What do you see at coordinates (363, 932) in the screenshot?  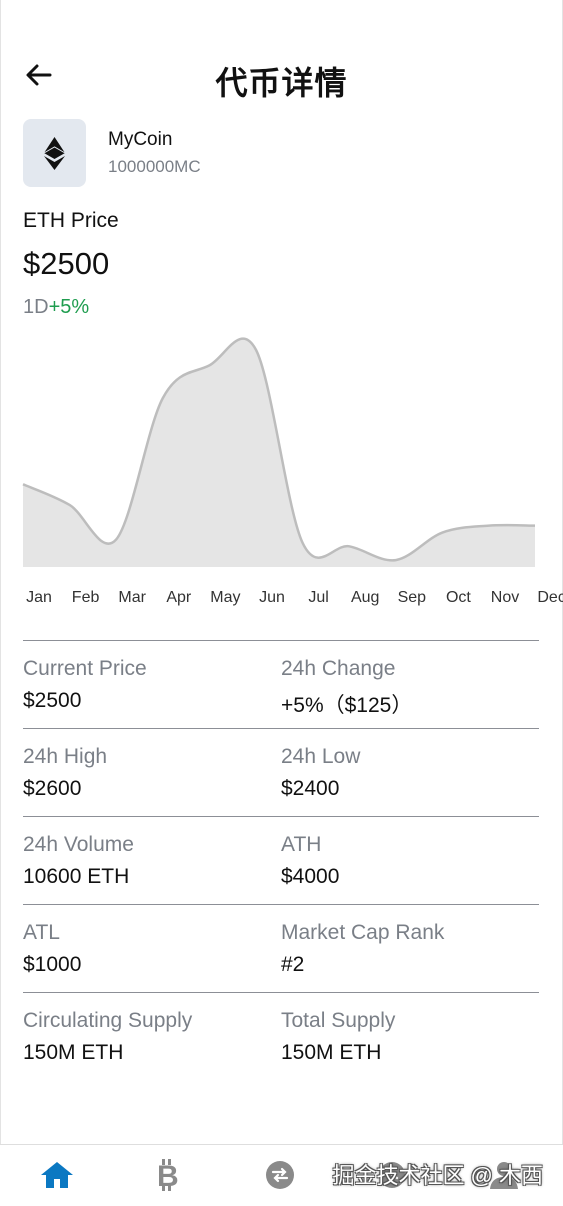 I see `stat-label: Market Cap Rank` at bounding box center [363, 932].